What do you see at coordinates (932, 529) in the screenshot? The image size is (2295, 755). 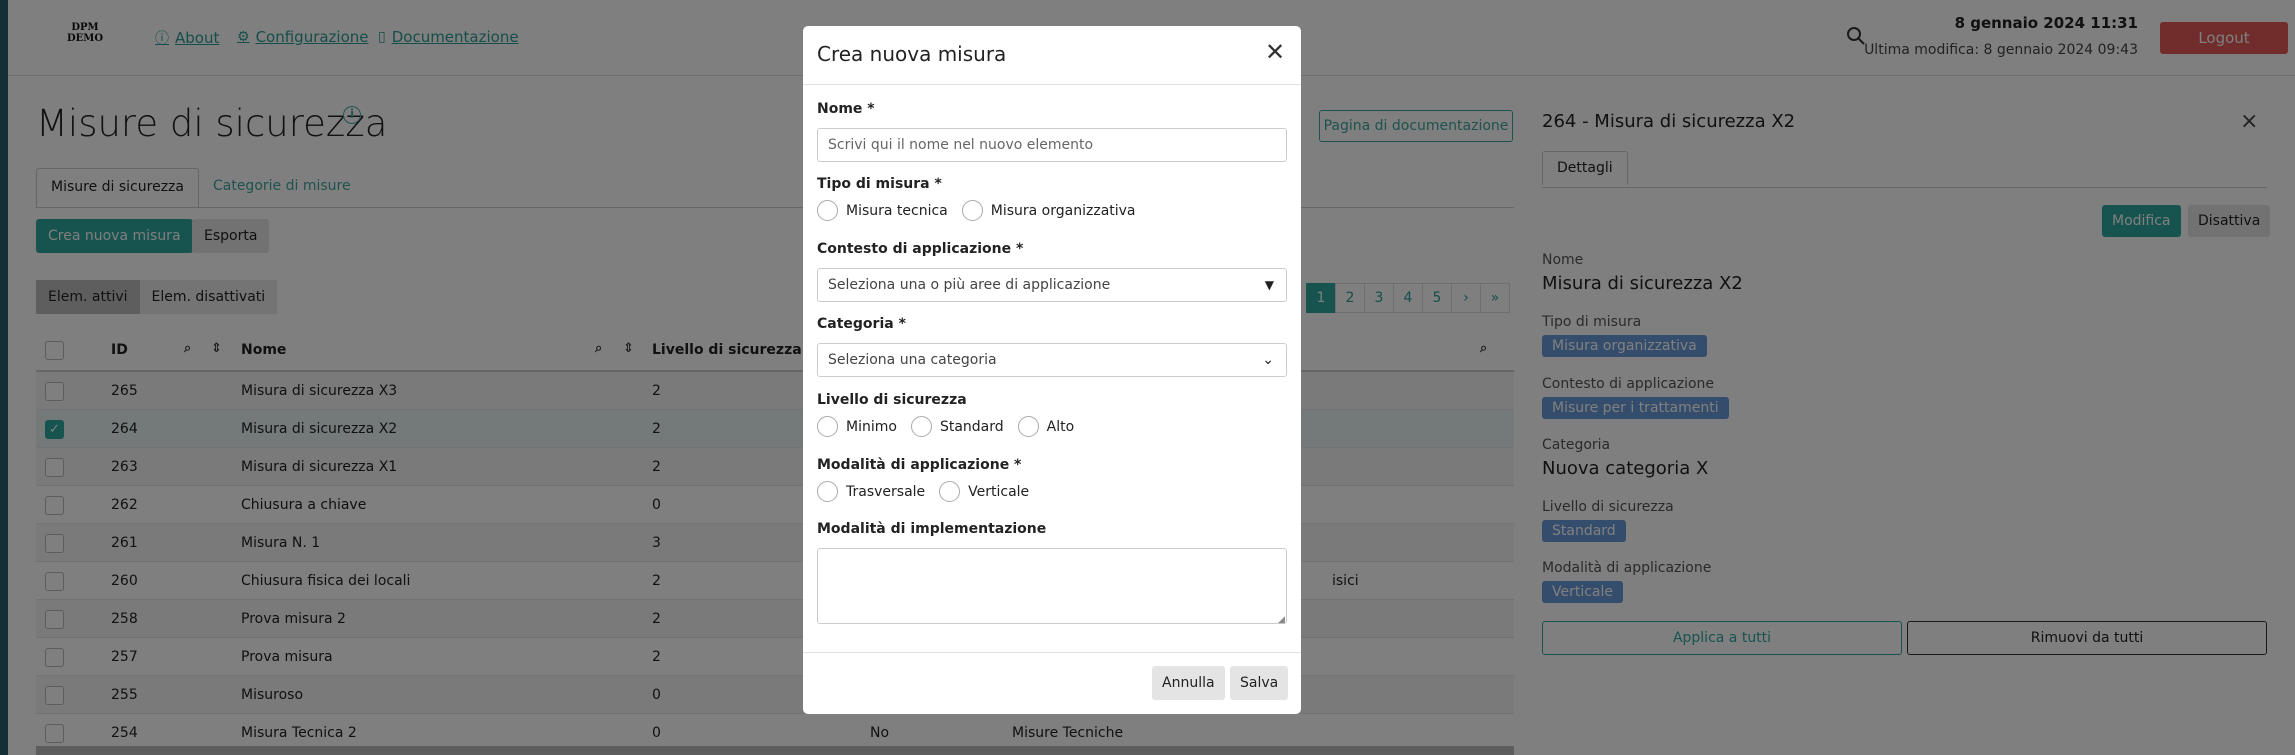 I see `impl-label: Modalità di implementazione` at bounding box center [932, 529].